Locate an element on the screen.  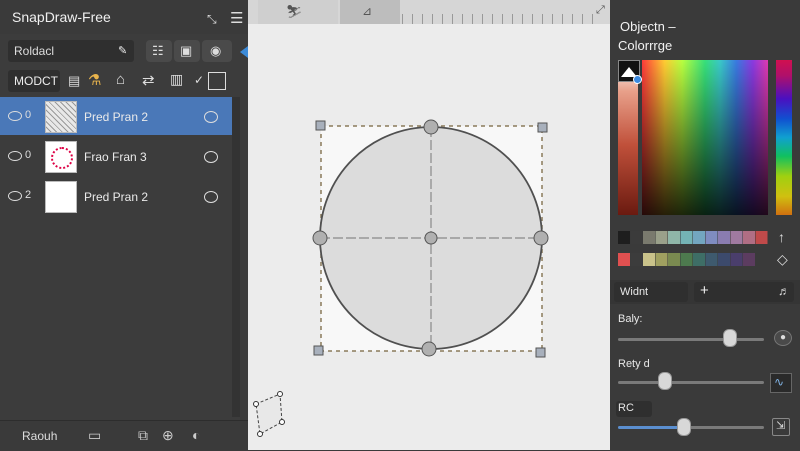
home-icon: ⌂ is located at coordinates (120, 79).